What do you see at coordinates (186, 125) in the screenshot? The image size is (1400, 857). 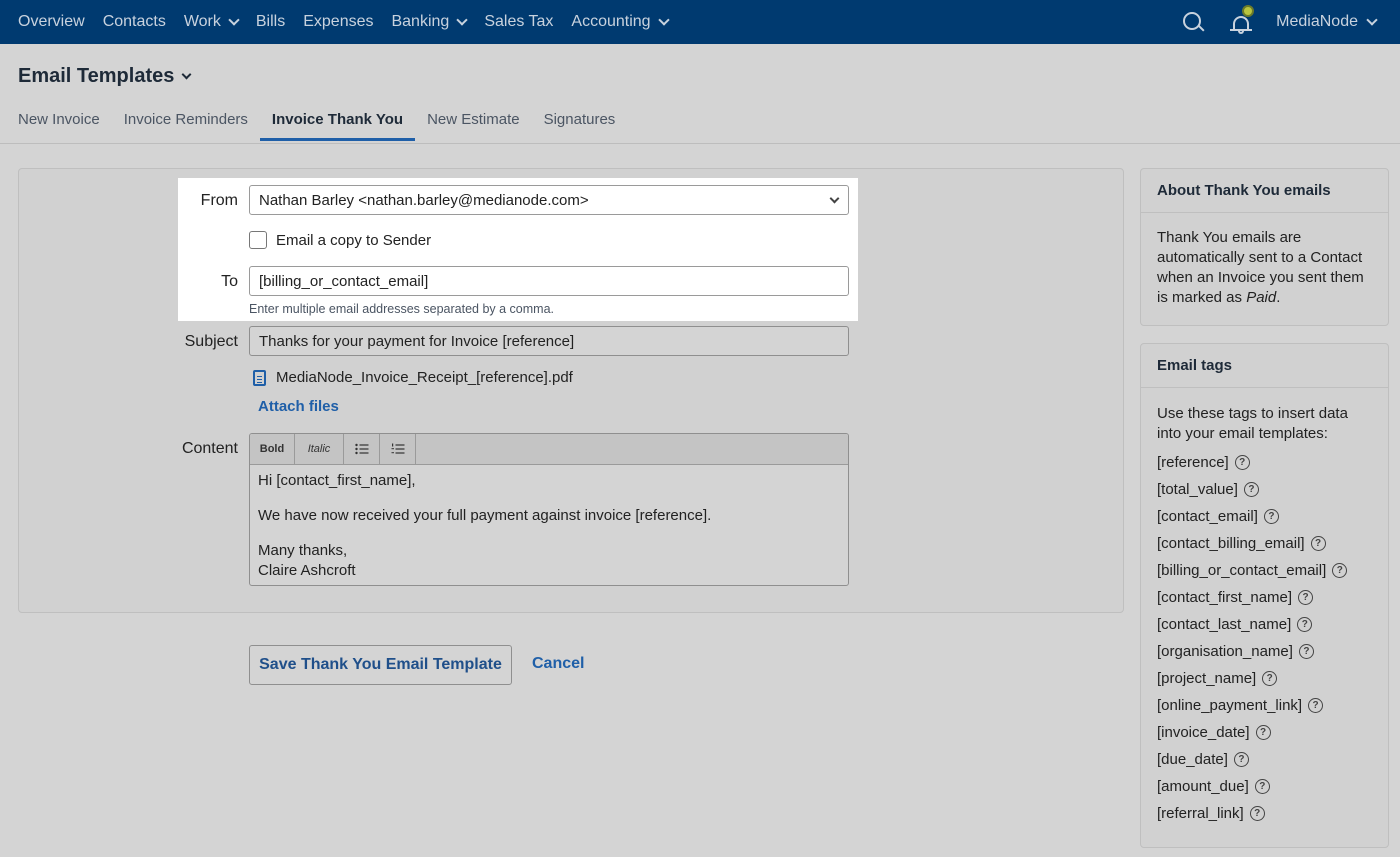 I see `tab-invoice-reminders: Invoice Reminders` at bounding box center [186, 125].